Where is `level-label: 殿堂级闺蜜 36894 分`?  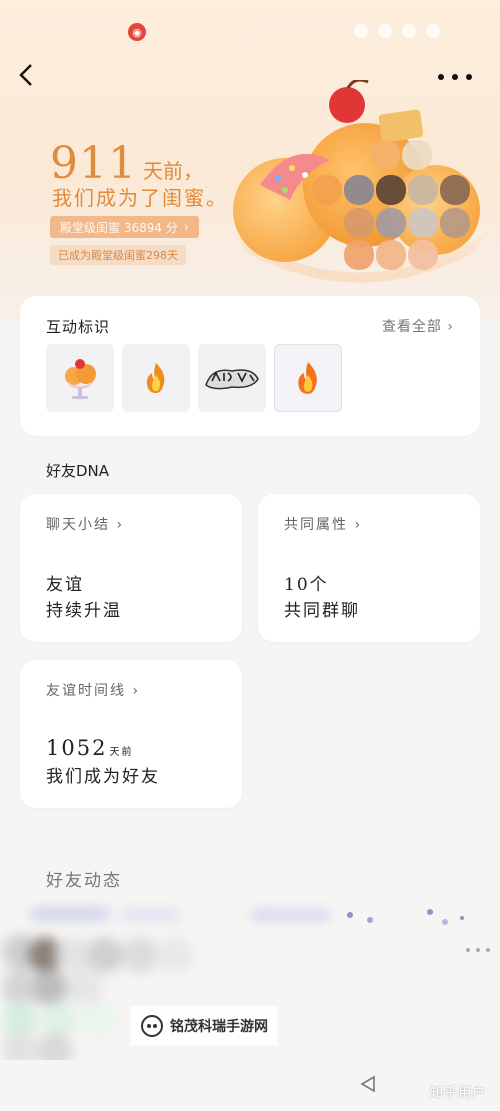
level-label: 殿堂级闺蜜 36894 分 is located at coordinates (119, 227).